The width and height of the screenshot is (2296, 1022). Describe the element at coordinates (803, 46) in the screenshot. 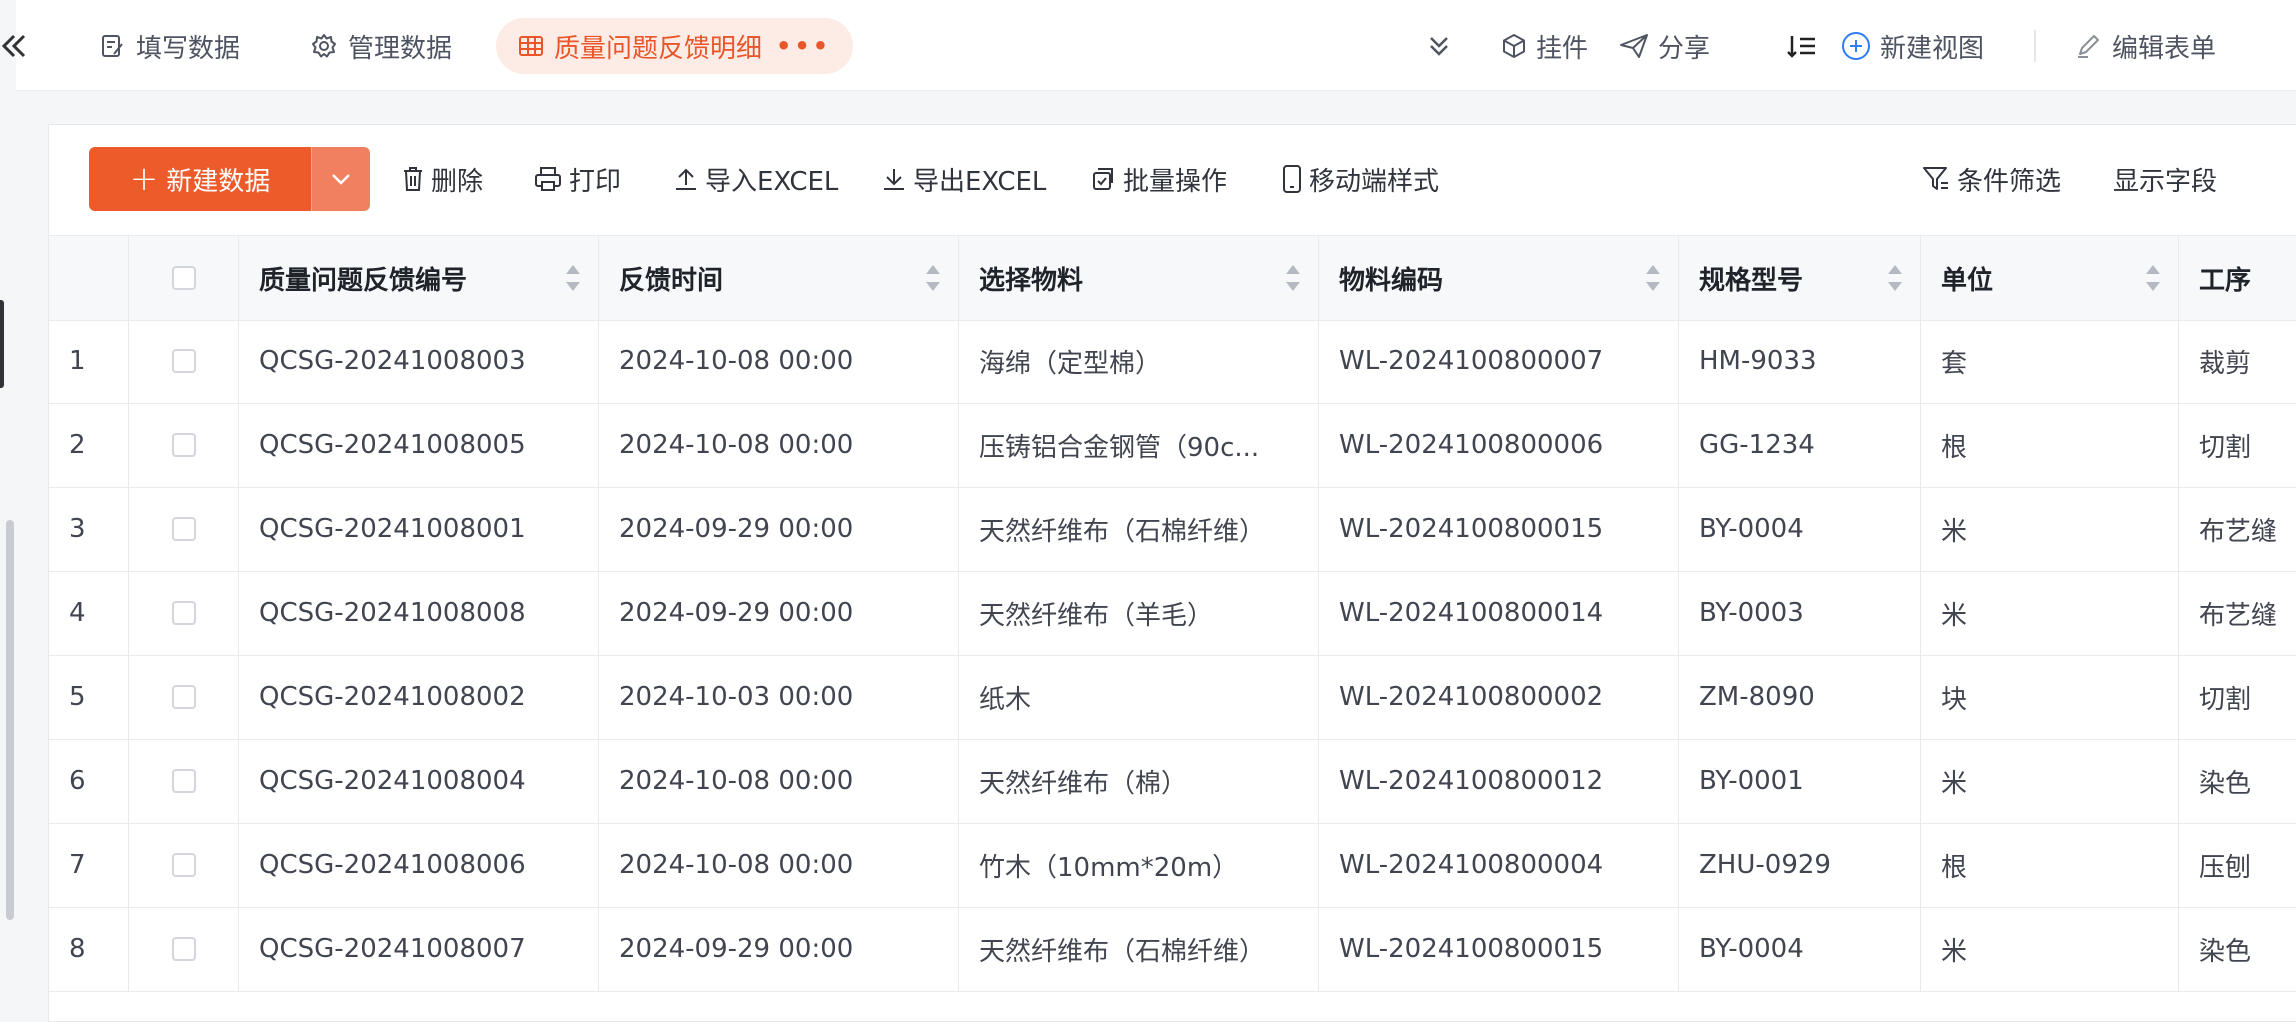

I see `more-options-icon: •••` at that location.